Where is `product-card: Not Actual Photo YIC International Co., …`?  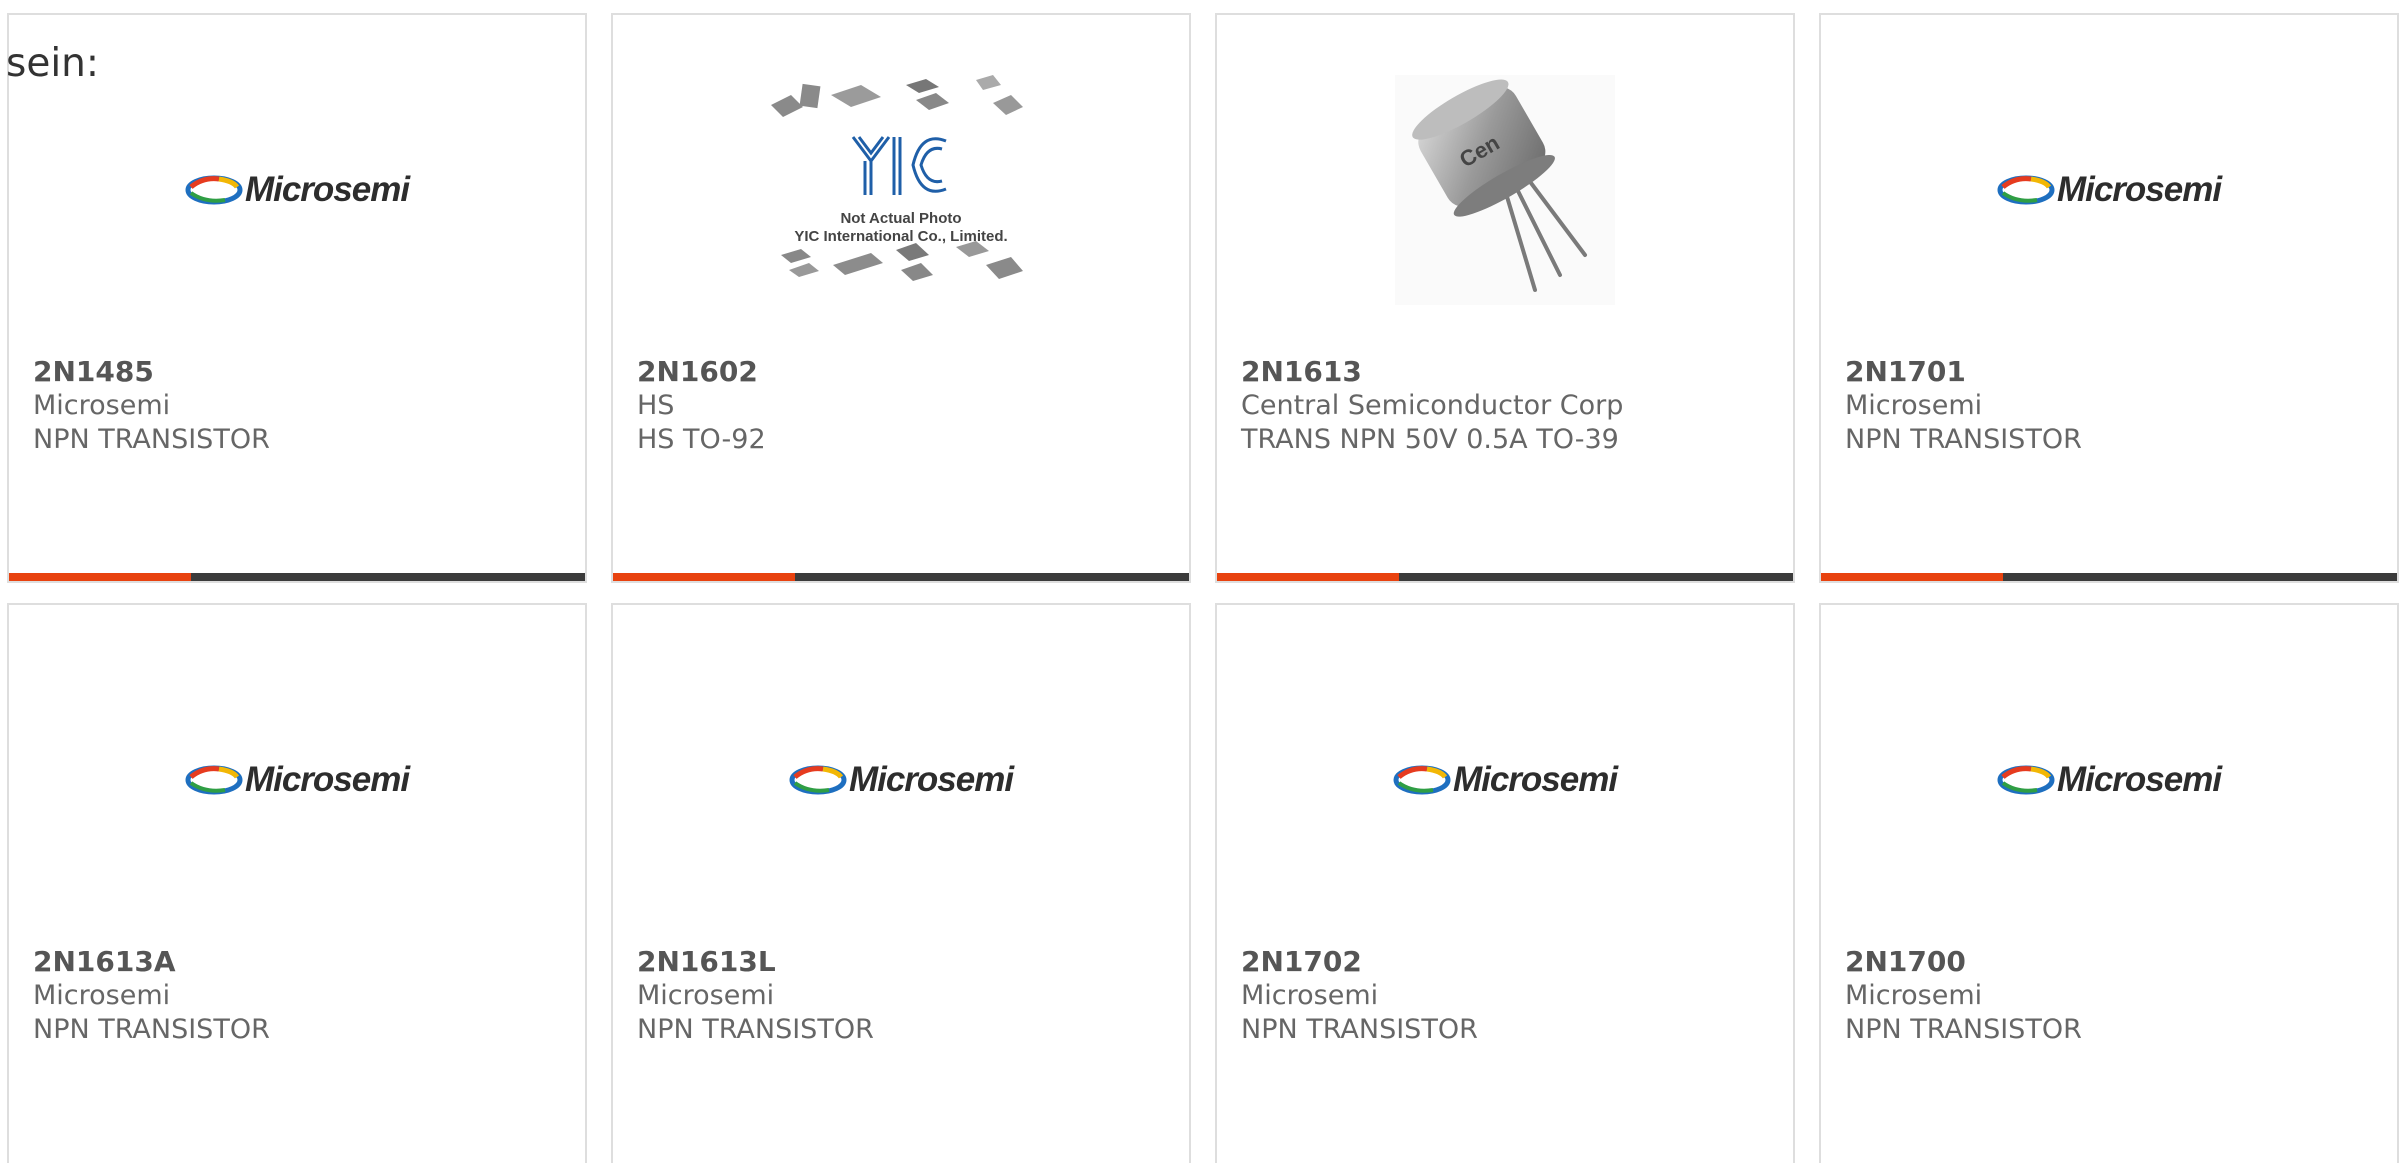 product-card: Not Actual Photo YIC International Co., … is located at coordinates (901, 298).